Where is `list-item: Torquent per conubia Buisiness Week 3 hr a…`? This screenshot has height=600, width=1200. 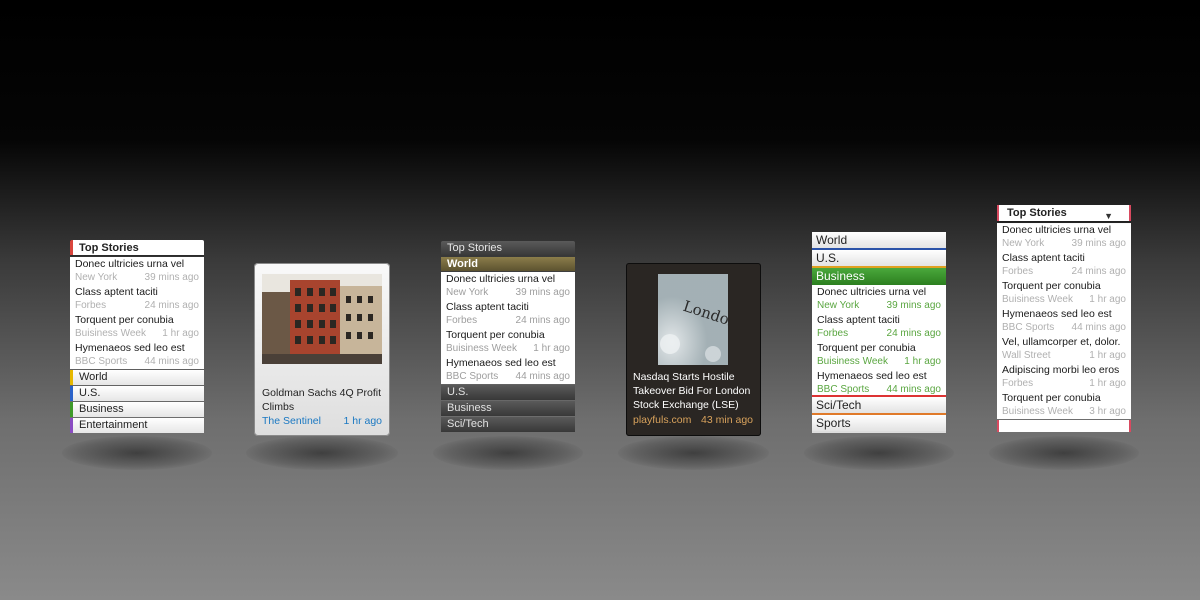
list-item: Torquent per conubia Buisiness Week 3 hr a… is located at coordinates (1064, 405).